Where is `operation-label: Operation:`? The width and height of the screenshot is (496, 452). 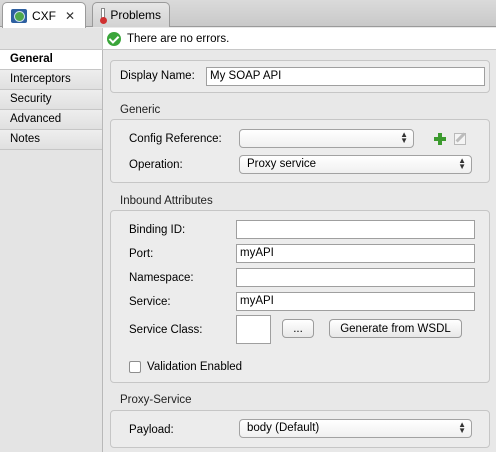
operation-label: Operation: is located at coordinates (156, 165).